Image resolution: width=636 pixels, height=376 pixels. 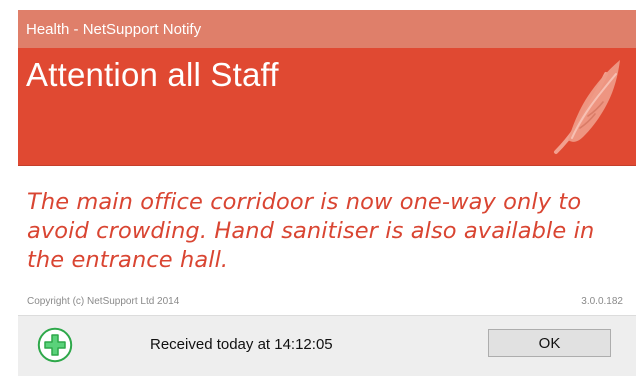 What do you see at coordinates (602, 301) in the screenshot?
I see `version-number: 3.0.0.182` at bounding box center [602, 301].